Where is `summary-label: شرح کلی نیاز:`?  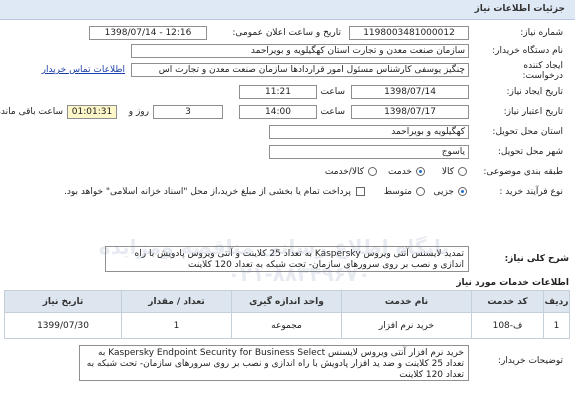
summary-label: شرح کلی نیاز: is located at coordinates (537, 259).